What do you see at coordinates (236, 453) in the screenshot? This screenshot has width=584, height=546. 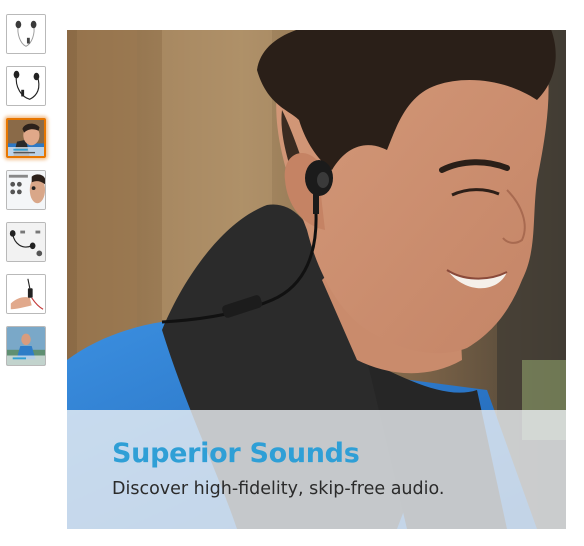 I see `caption-title: Superior Sounds` at bounding box center [236, 453].